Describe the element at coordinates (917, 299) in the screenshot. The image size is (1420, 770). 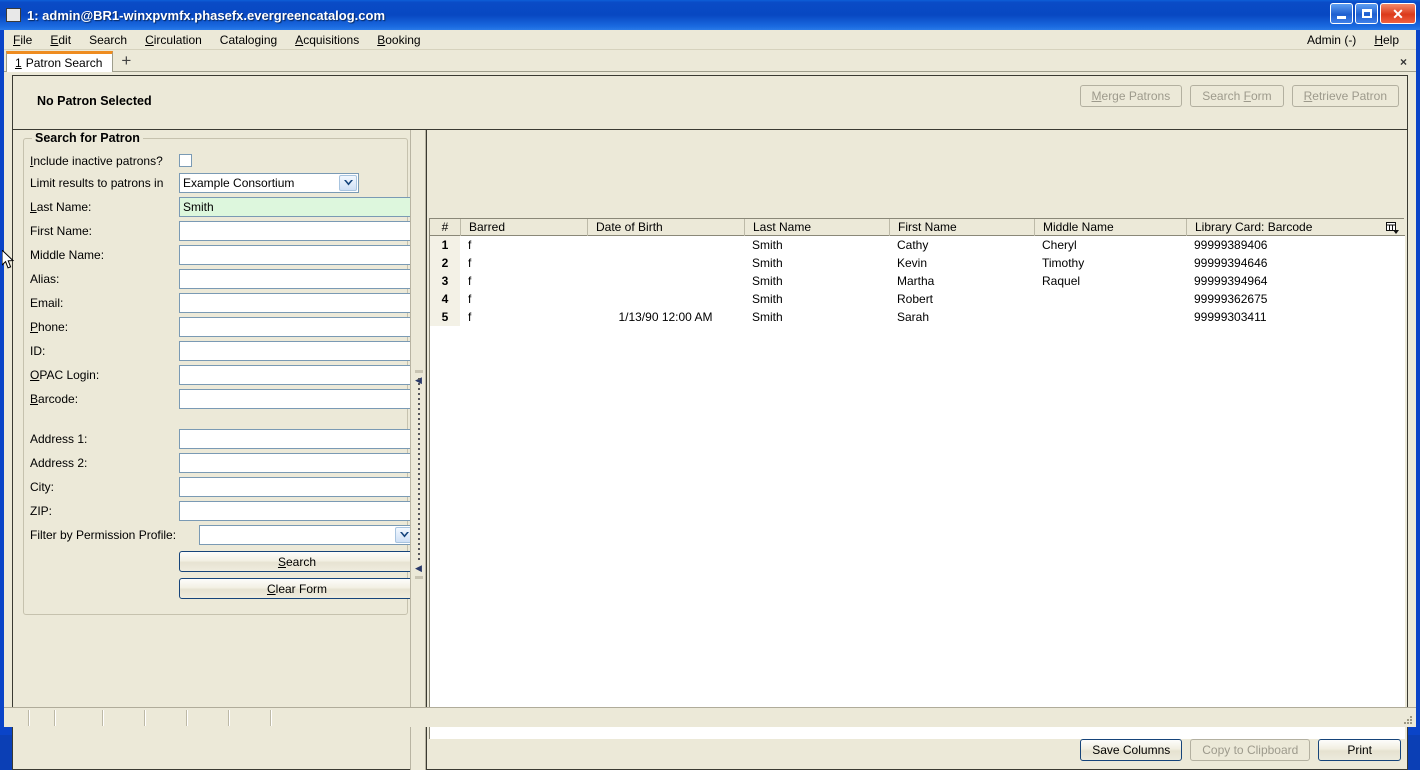
I see `table-row: 4 f Smith Robert 99999362675` at that location.